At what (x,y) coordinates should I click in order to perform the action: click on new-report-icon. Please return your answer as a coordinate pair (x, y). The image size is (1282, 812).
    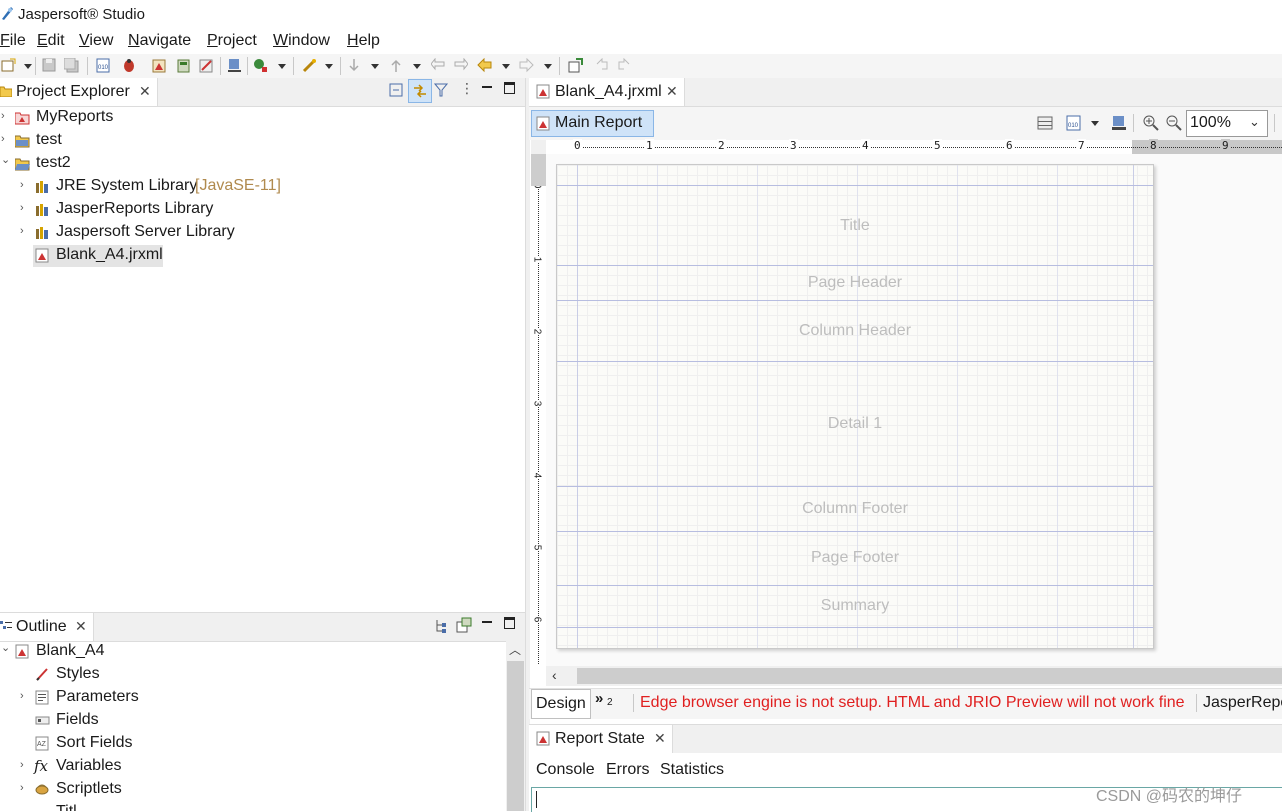
    Looking at the image, I should click on (159, 65).